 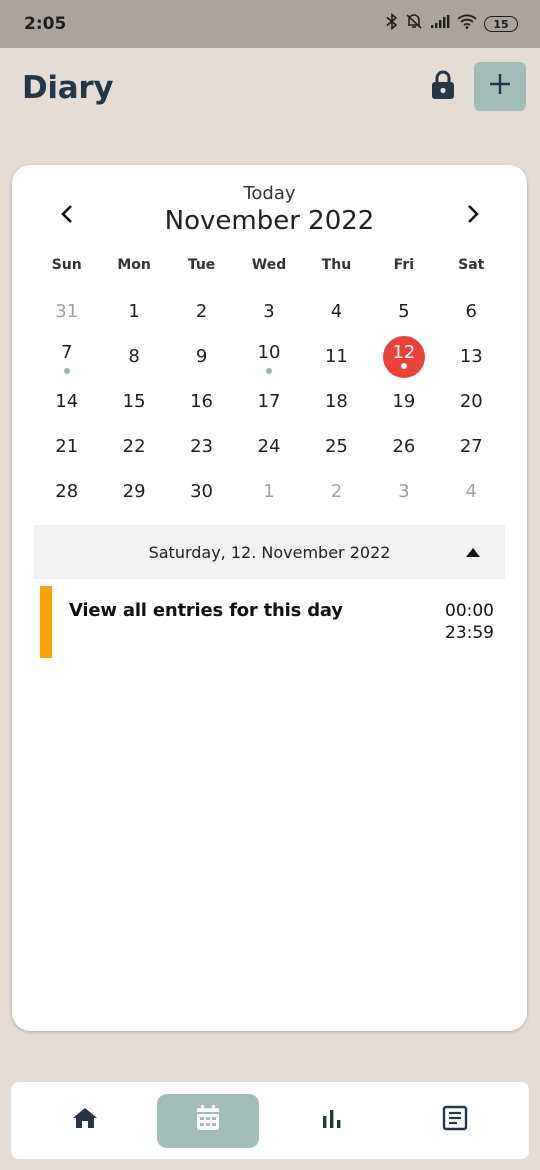 I want to click on calendar-day: 29, so click(x=133, y=491).